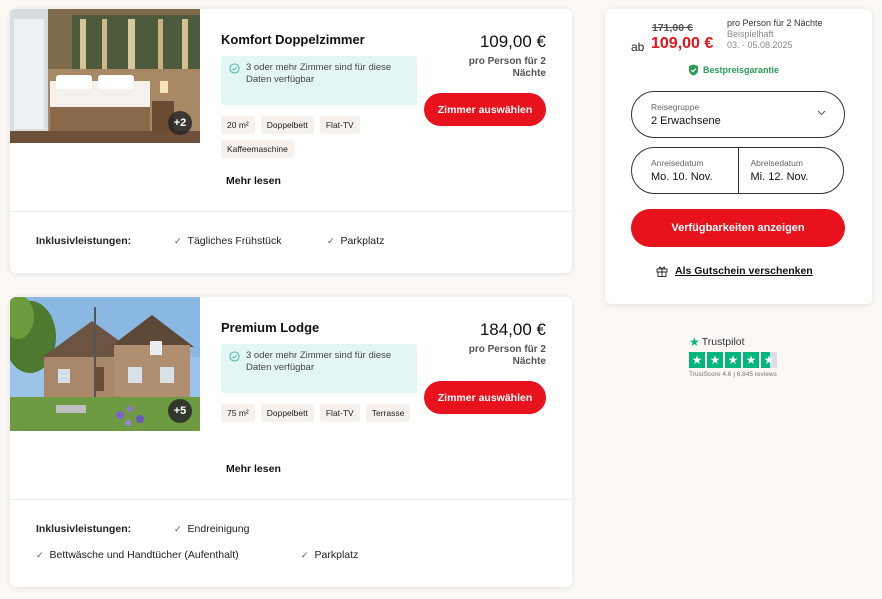 The width and height of the screenshot is (882, 599). What do you see at coordinates (693, 70) in the screenshot?
I see `shield-check-icon` at bounding box center [693, 70].